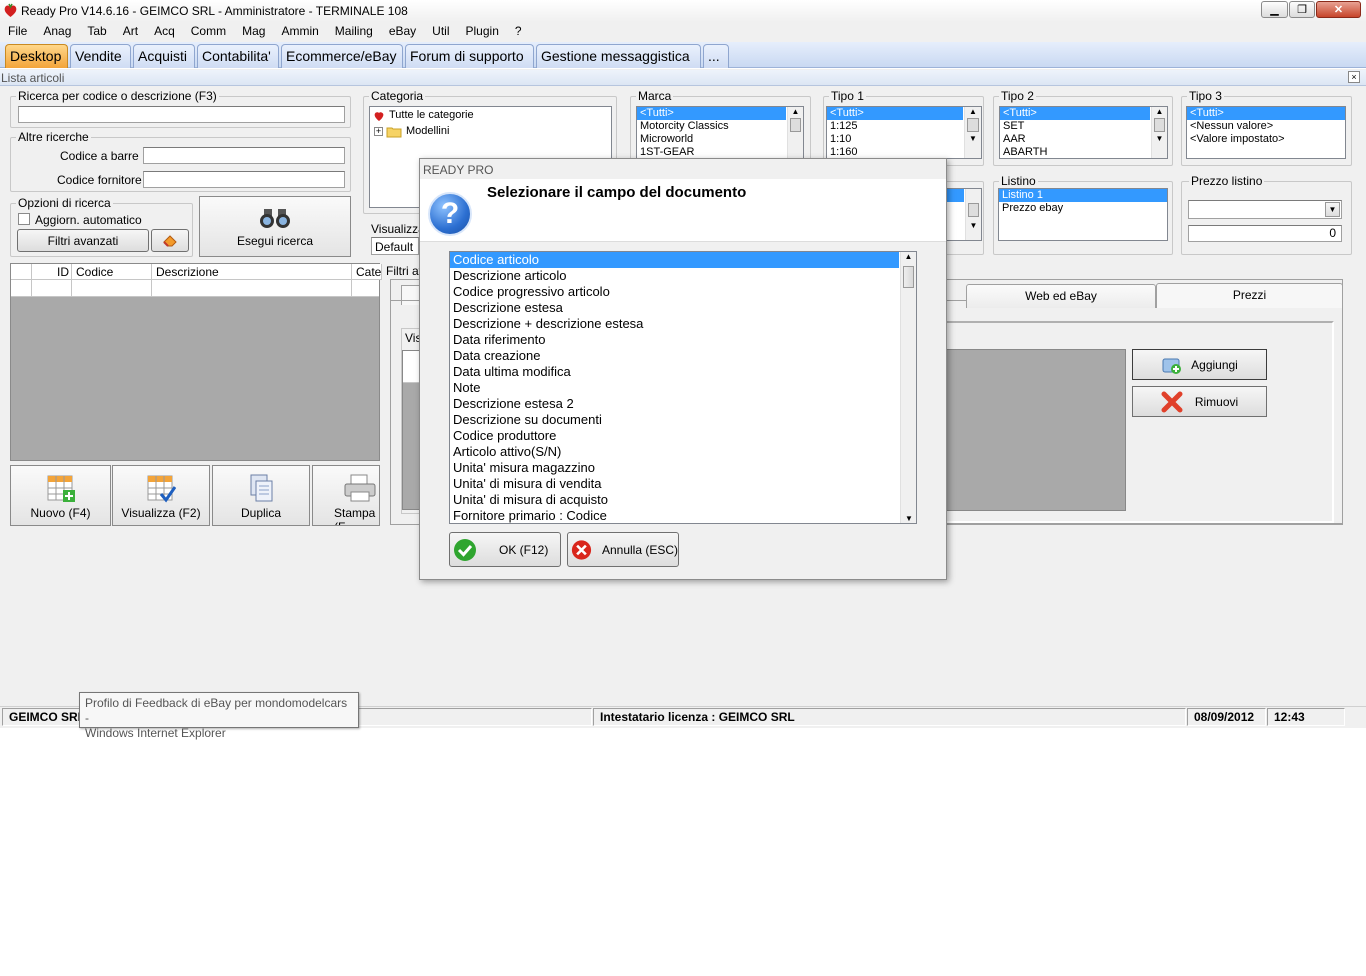  What do you see at coordinates (674, 260) in the screenshot?
I see `list-item: Codice articolo` at bounding box center [674, 260].